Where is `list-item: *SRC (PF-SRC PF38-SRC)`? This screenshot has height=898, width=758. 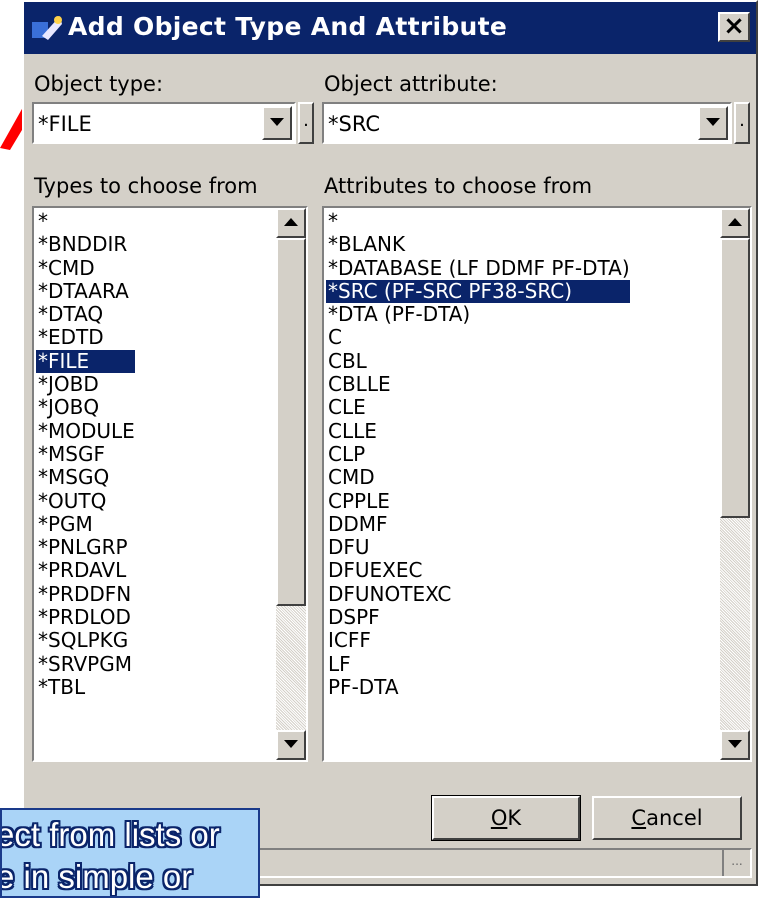
list-item: *SRC (PF-SRC PF38-SRC) is located at coordinates (478, 291).